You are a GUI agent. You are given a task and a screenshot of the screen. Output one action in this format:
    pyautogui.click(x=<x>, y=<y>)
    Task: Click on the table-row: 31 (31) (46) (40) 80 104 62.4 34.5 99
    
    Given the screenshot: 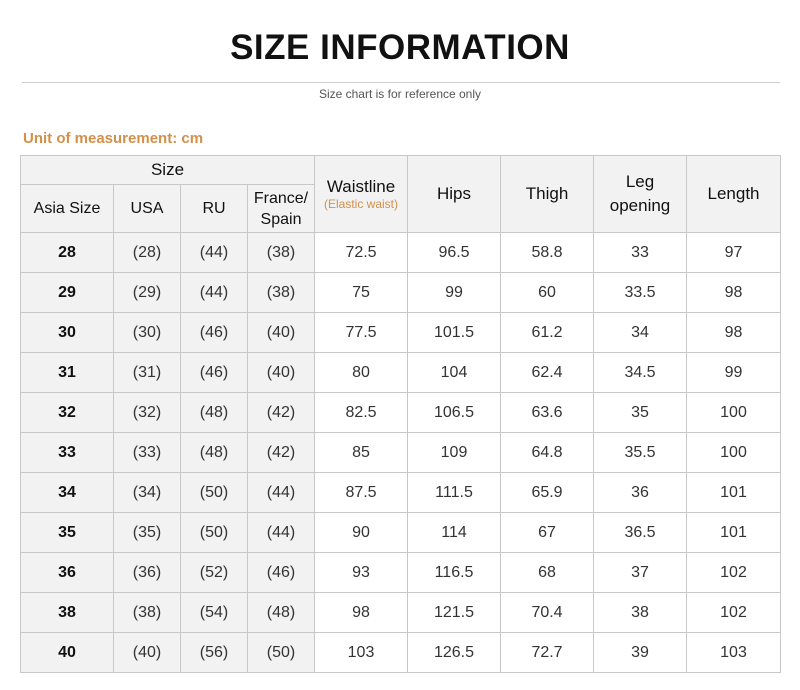 What is the action you would take?
    pyautogui.click(x=401, y=372)
    